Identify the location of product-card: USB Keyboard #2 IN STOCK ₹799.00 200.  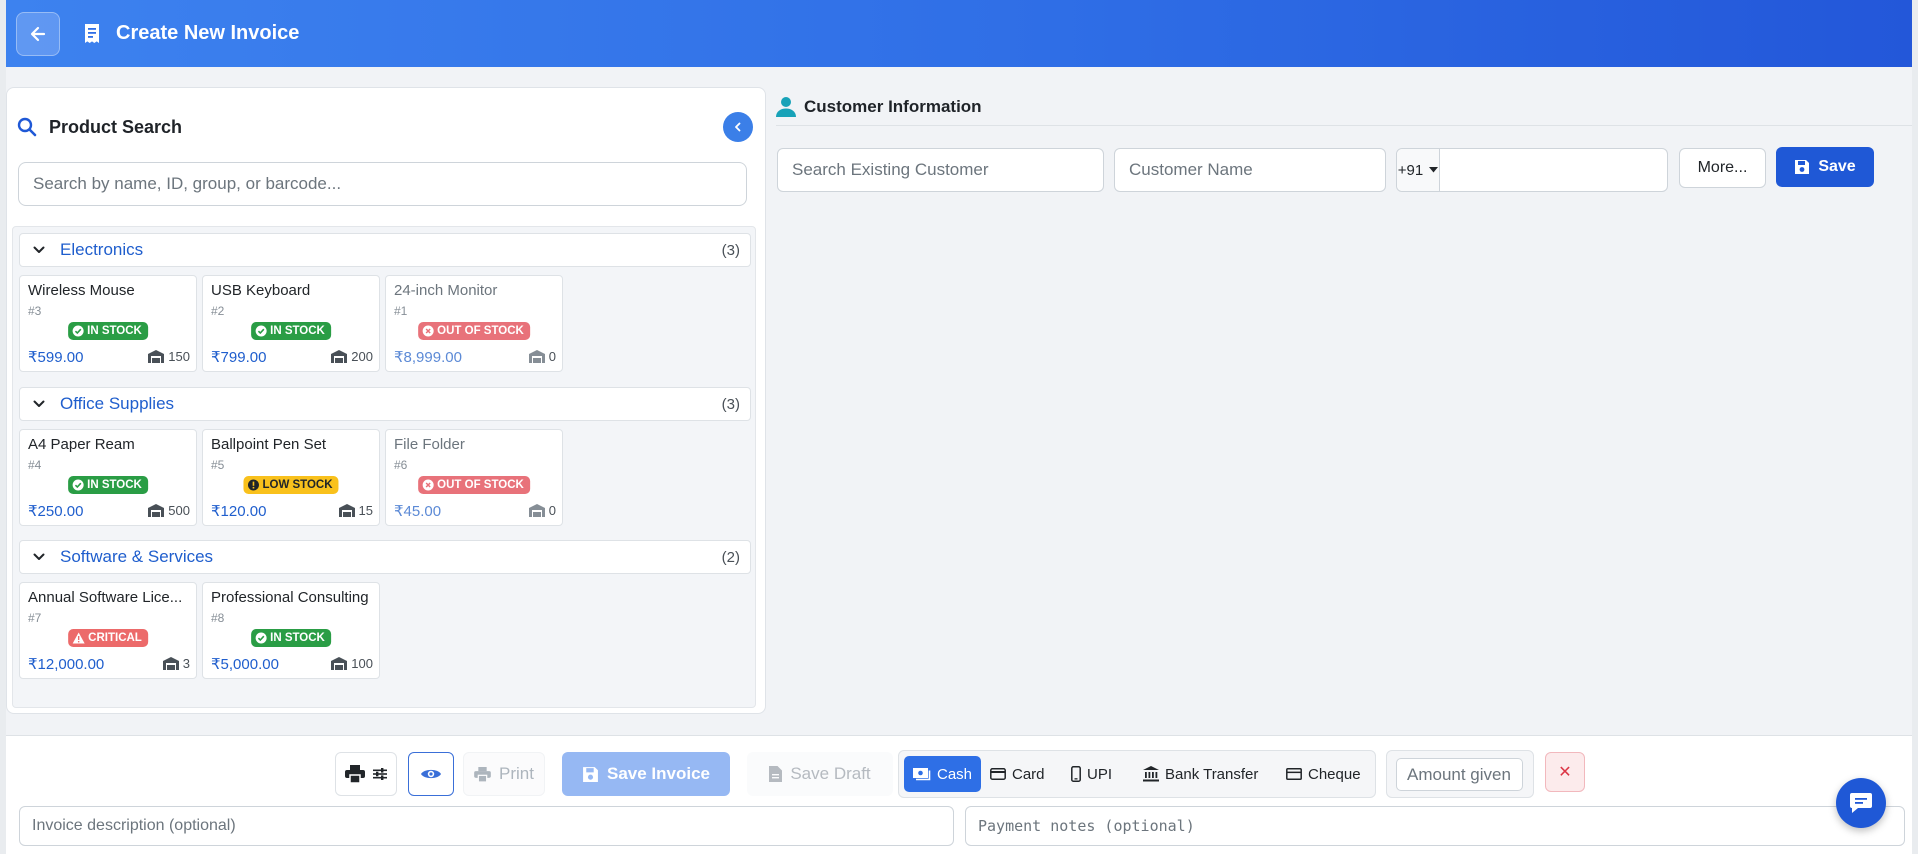
(291, 323).